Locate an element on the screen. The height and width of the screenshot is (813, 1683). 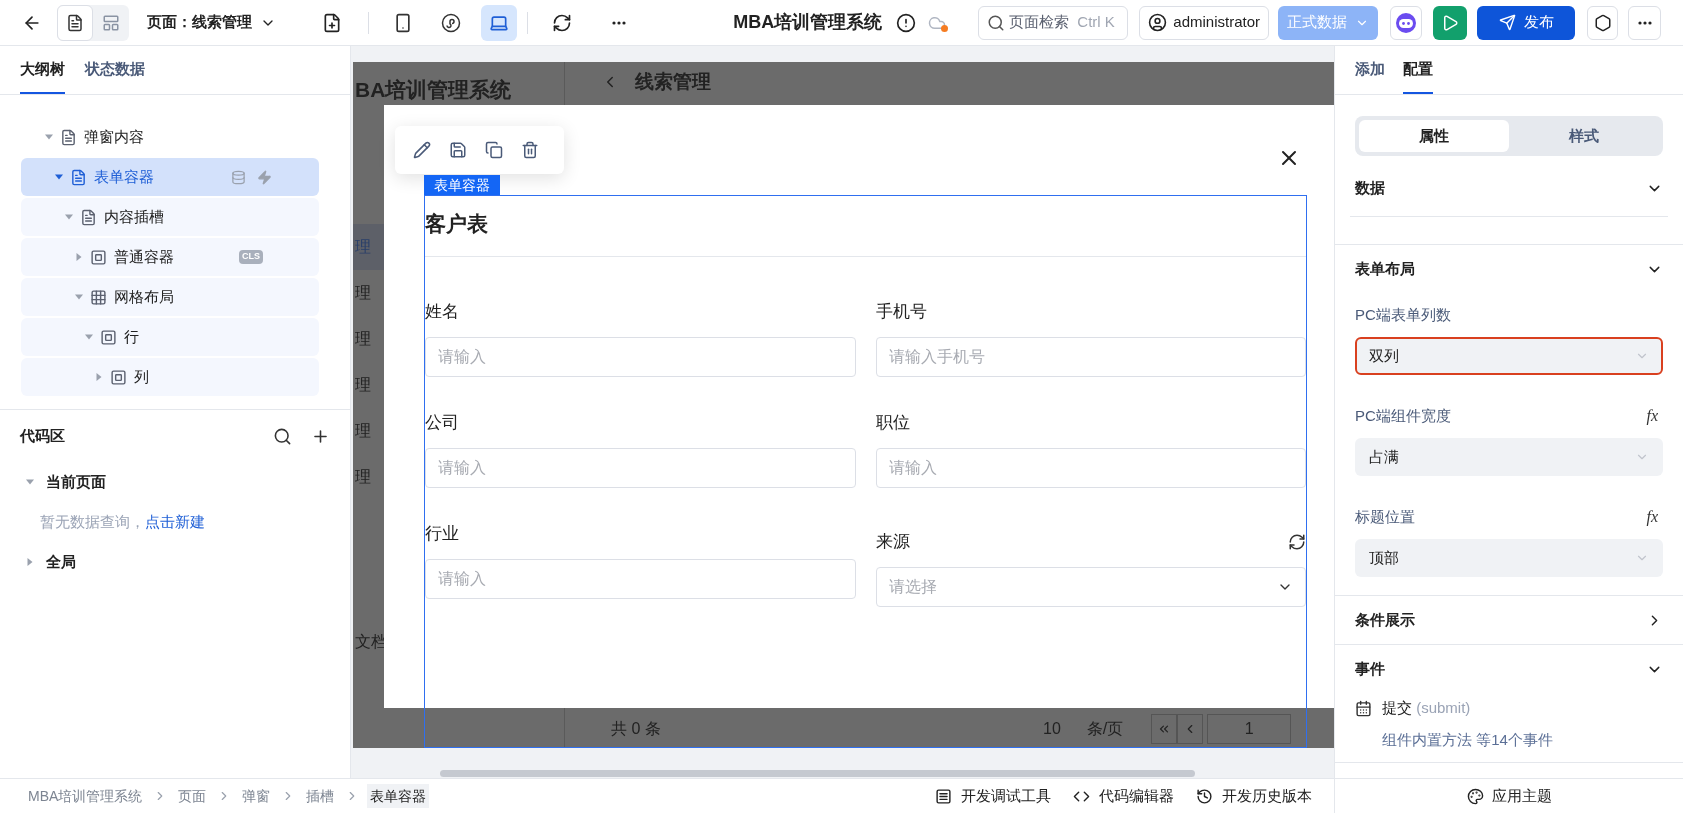
add-page-icon is located at coordinates (332, 22).